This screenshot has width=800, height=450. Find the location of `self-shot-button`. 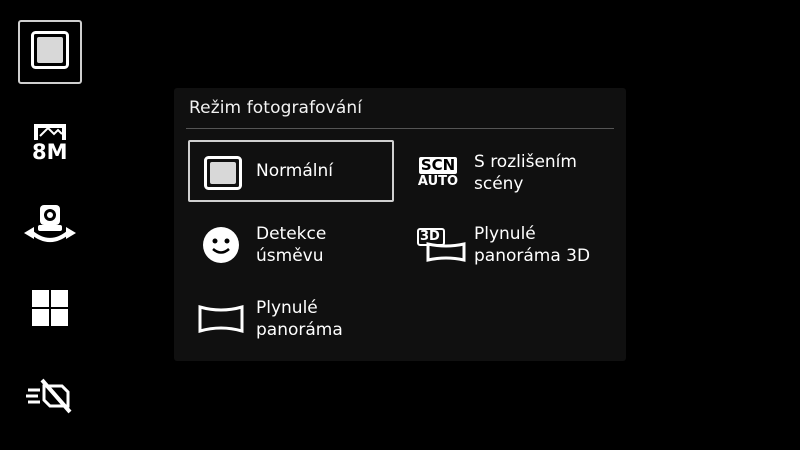

self-shot-button is located at coordinates (50, 228).